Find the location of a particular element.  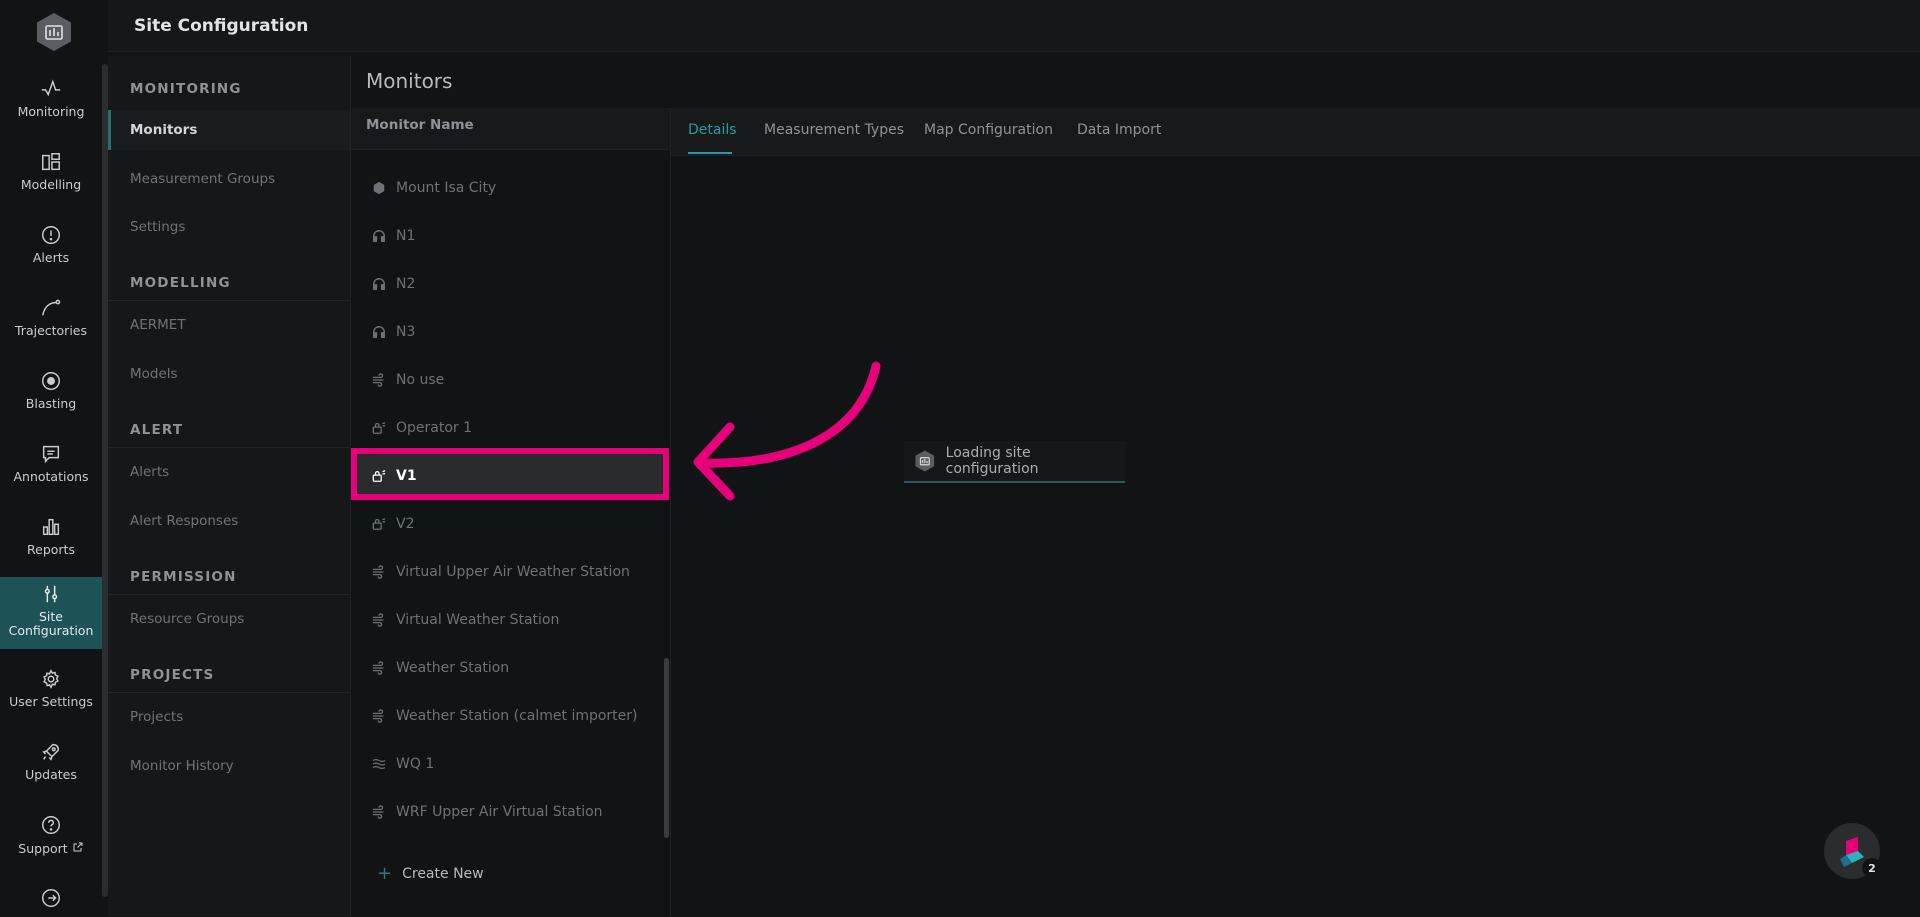

menu-item-monitor-history: Monitor History is located at coordinates (229, 766).